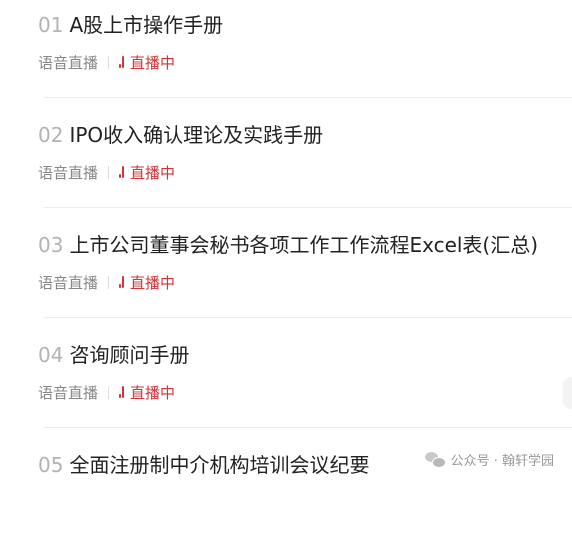 The width and height of the screenshot is (572, 550). What do you see at coordinates (219, 465) in the screenshot?
I see `item-title-text: 全面注册制中介机构培训会议纪要` at bounding box center [219, 465].